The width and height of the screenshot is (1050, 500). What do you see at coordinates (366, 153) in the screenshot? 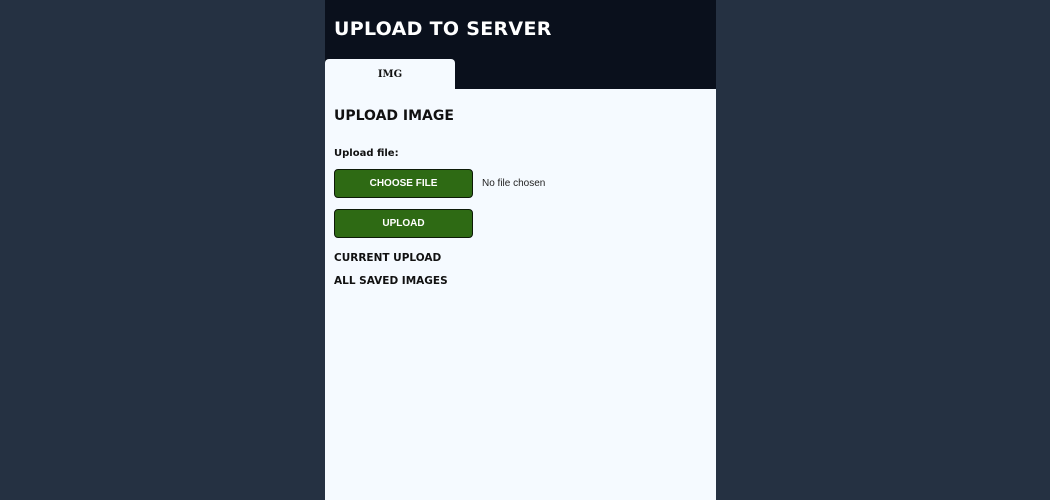
I see `upload-file-label: Upload file:` at bounding box center [366, 153].